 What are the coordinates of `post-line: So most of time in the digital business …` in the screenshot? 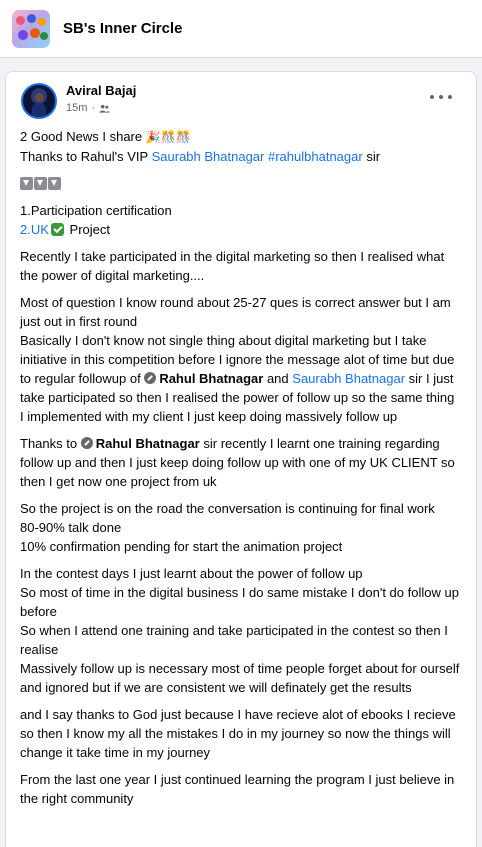 It's located at (239, 602).